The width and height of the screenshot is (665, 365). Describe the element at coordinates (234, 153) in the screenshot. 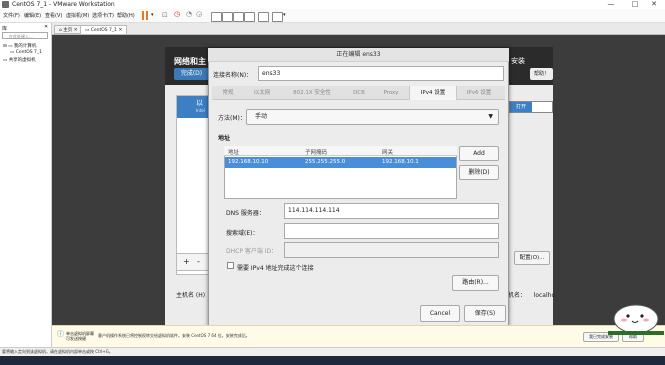

I see `column-address: 地址` at that location.